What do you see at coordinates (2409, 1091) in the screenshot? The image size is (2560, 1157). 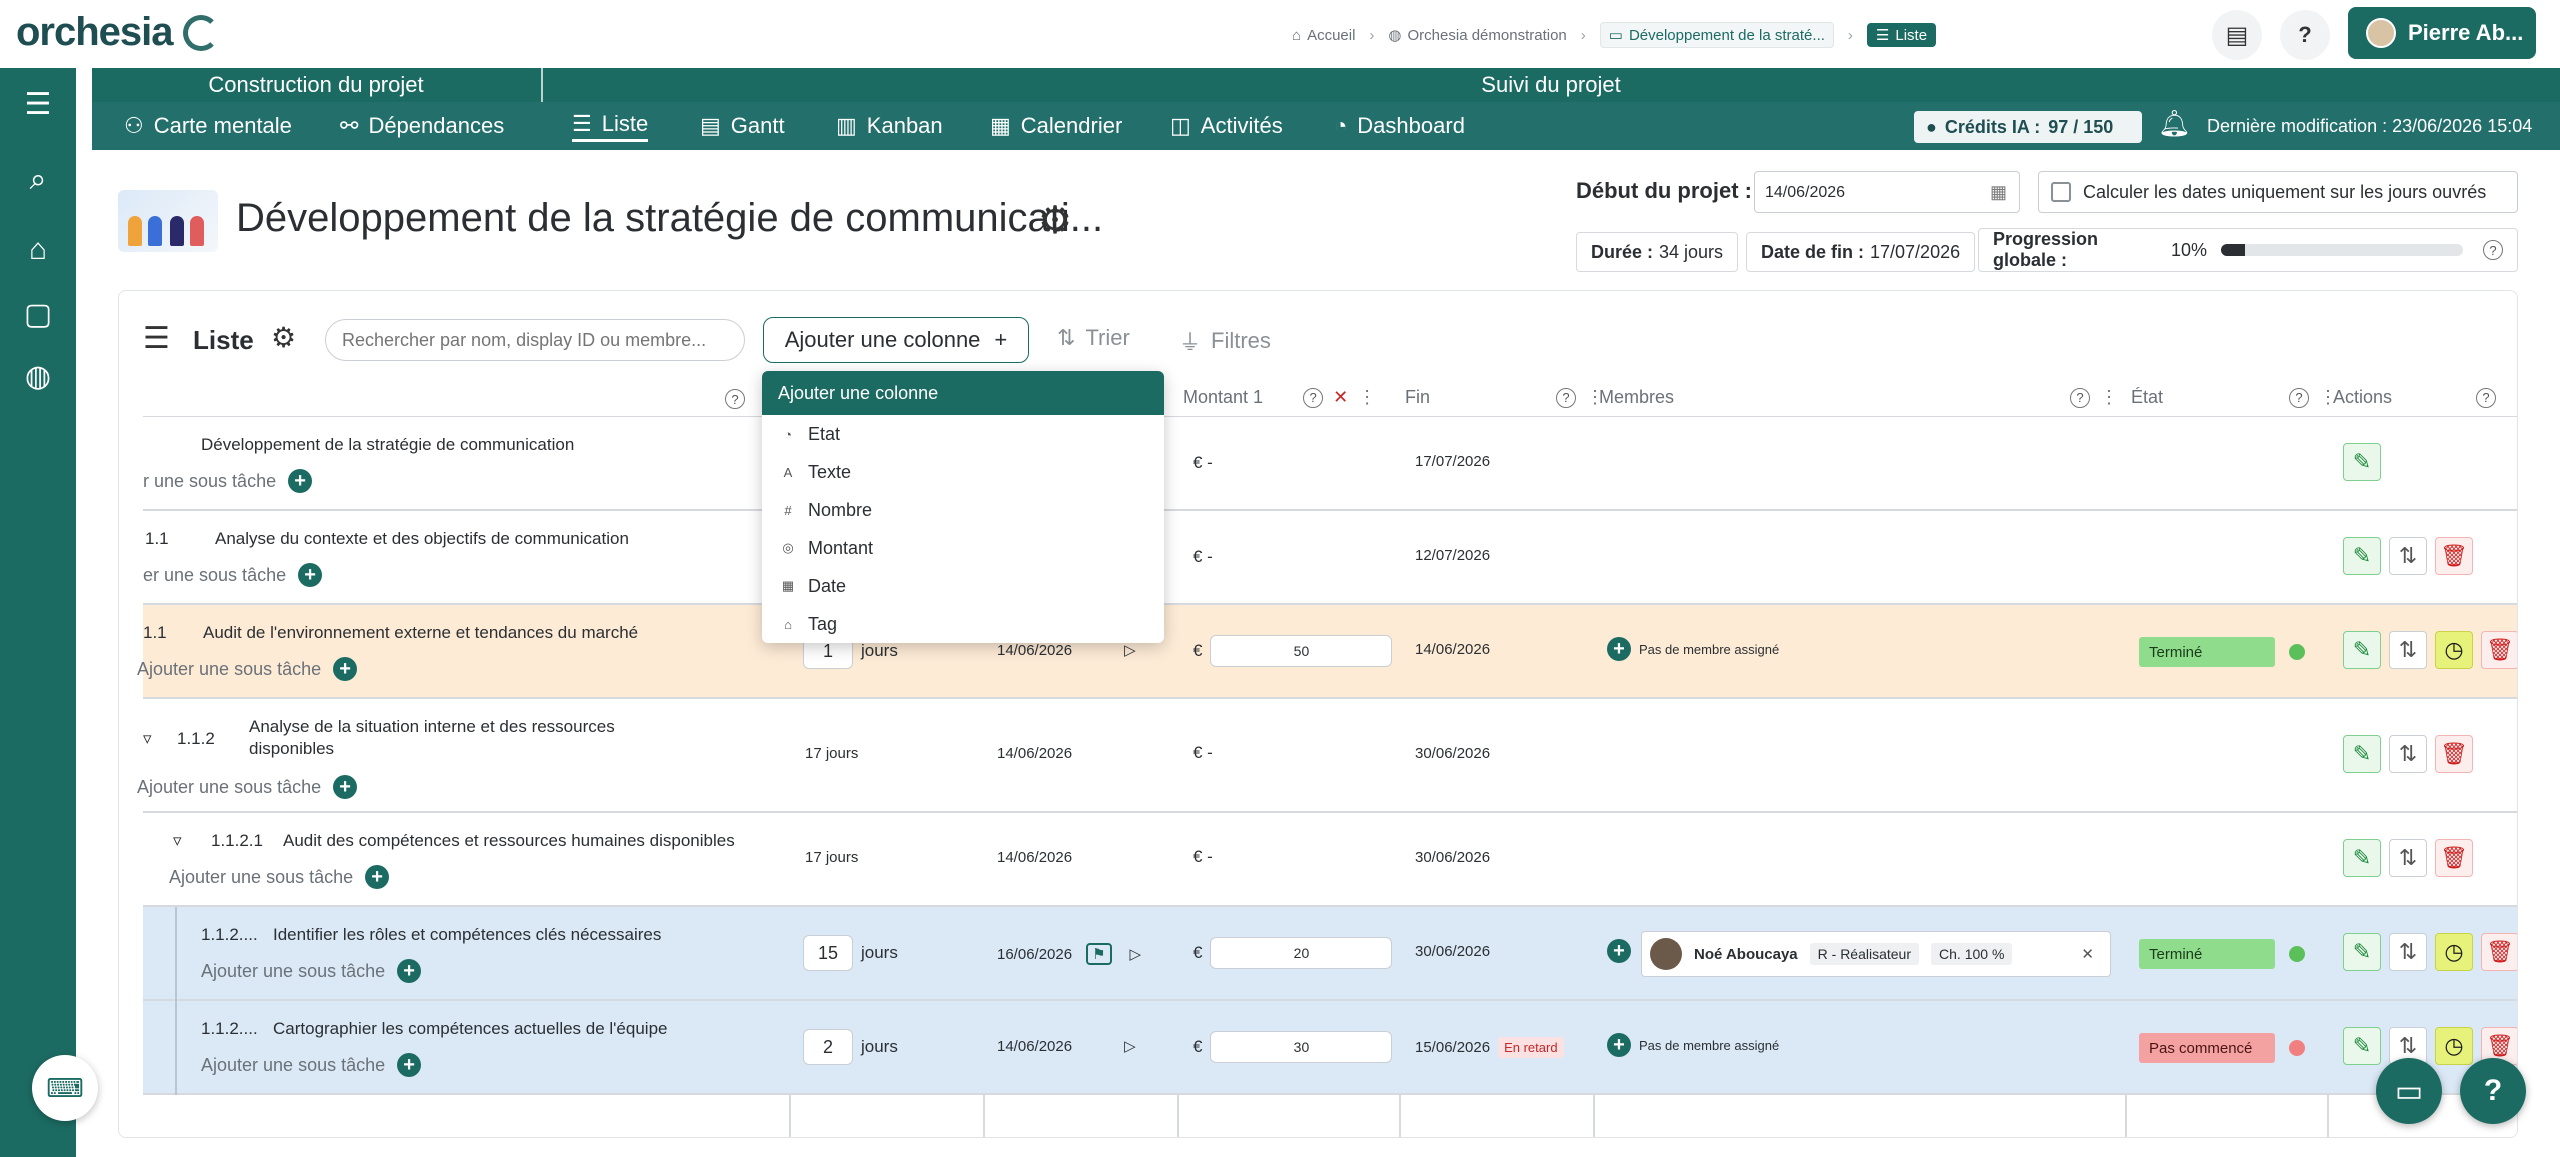 I see `chat-button: ▭` at bounding box center [2409, 1091].